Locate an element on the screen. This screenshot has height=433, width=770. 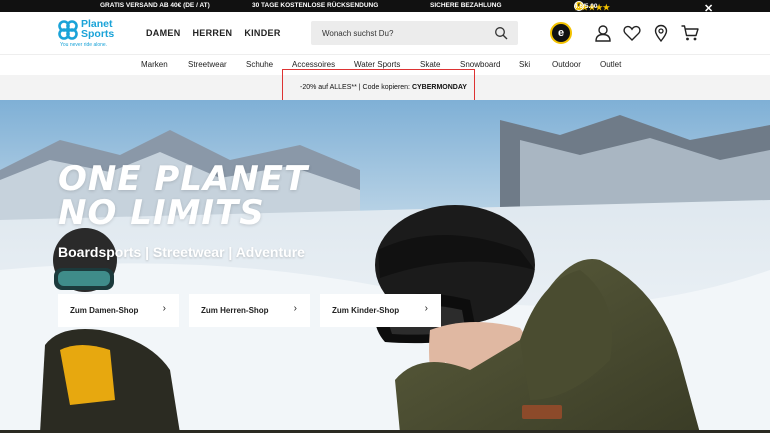
gender-nav: DAMEN HERREN KINDER is located at coordinates (213, 33).